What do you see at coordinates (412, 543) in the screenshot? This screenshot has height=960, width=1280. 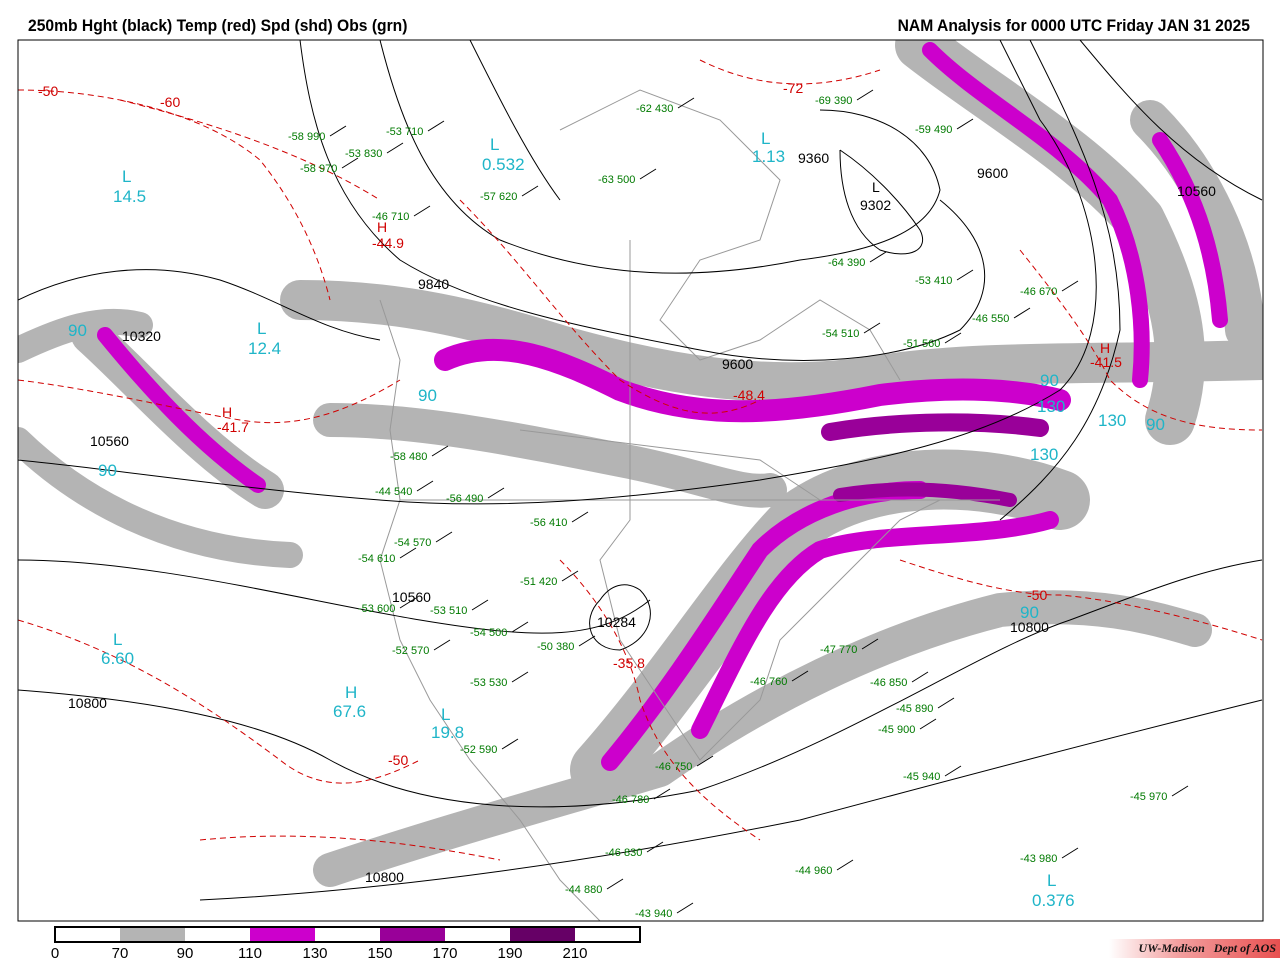 I see `station-obs: -54 570` at bounding box center [412, 543].